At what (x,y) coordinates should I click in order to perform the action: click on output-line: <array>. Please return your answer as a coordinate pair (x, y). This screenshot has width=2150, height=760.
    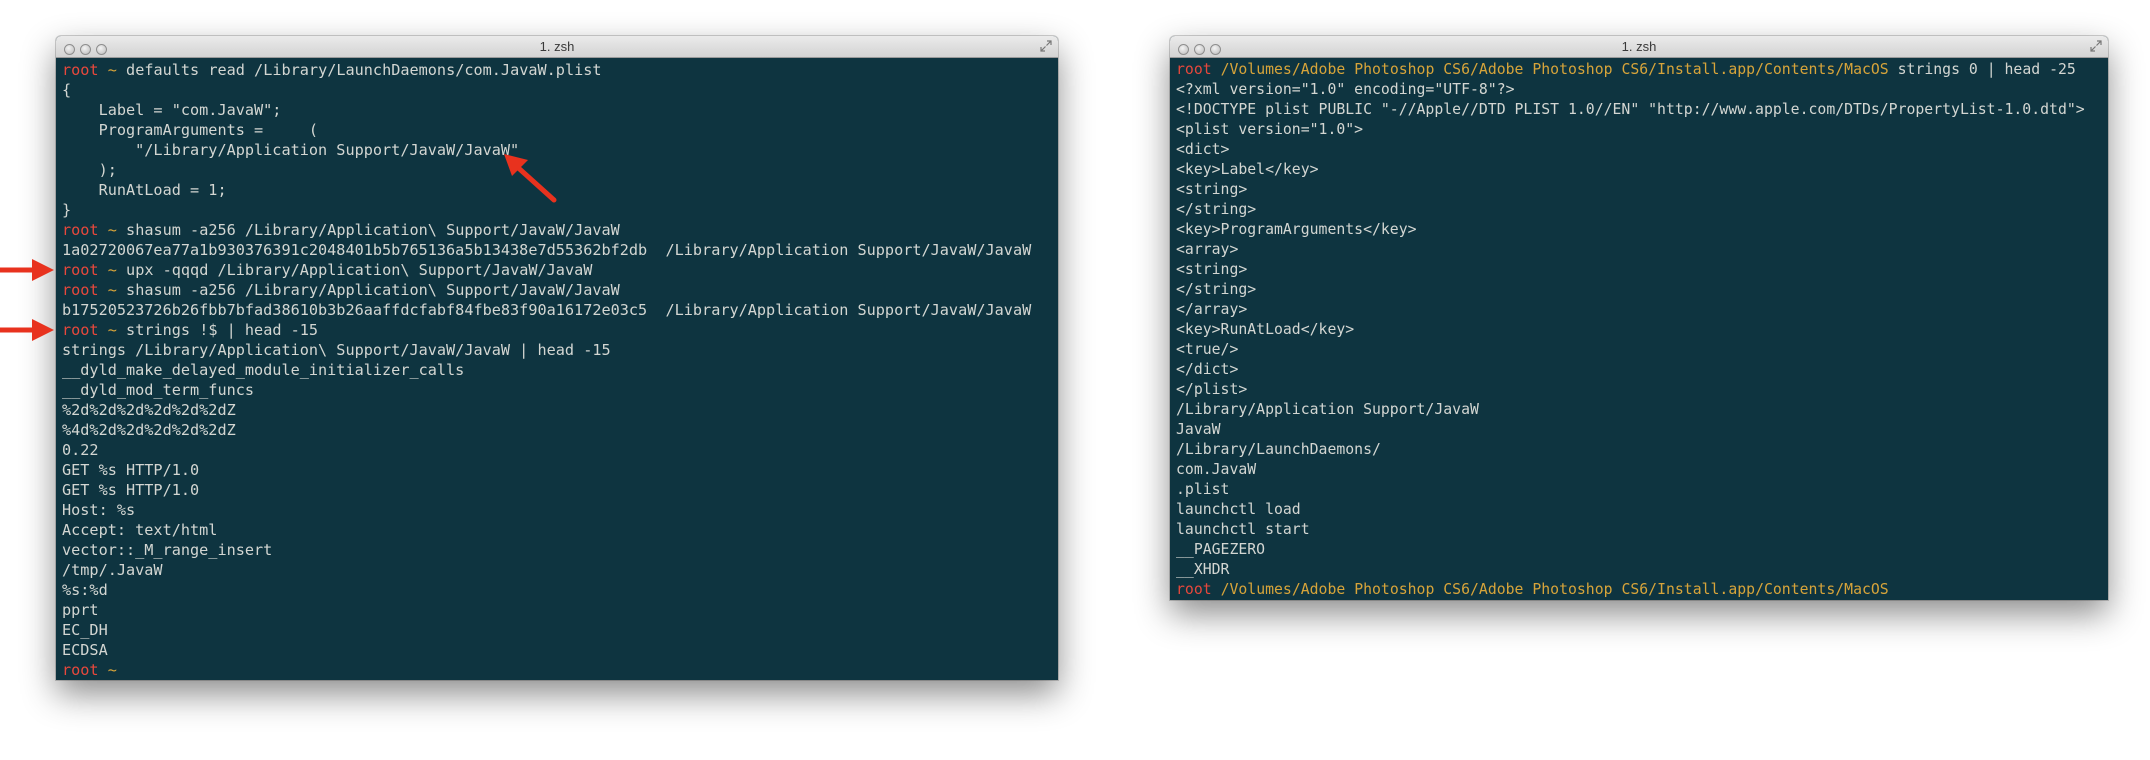
    Looking at the image, I should click on (1639, 250).